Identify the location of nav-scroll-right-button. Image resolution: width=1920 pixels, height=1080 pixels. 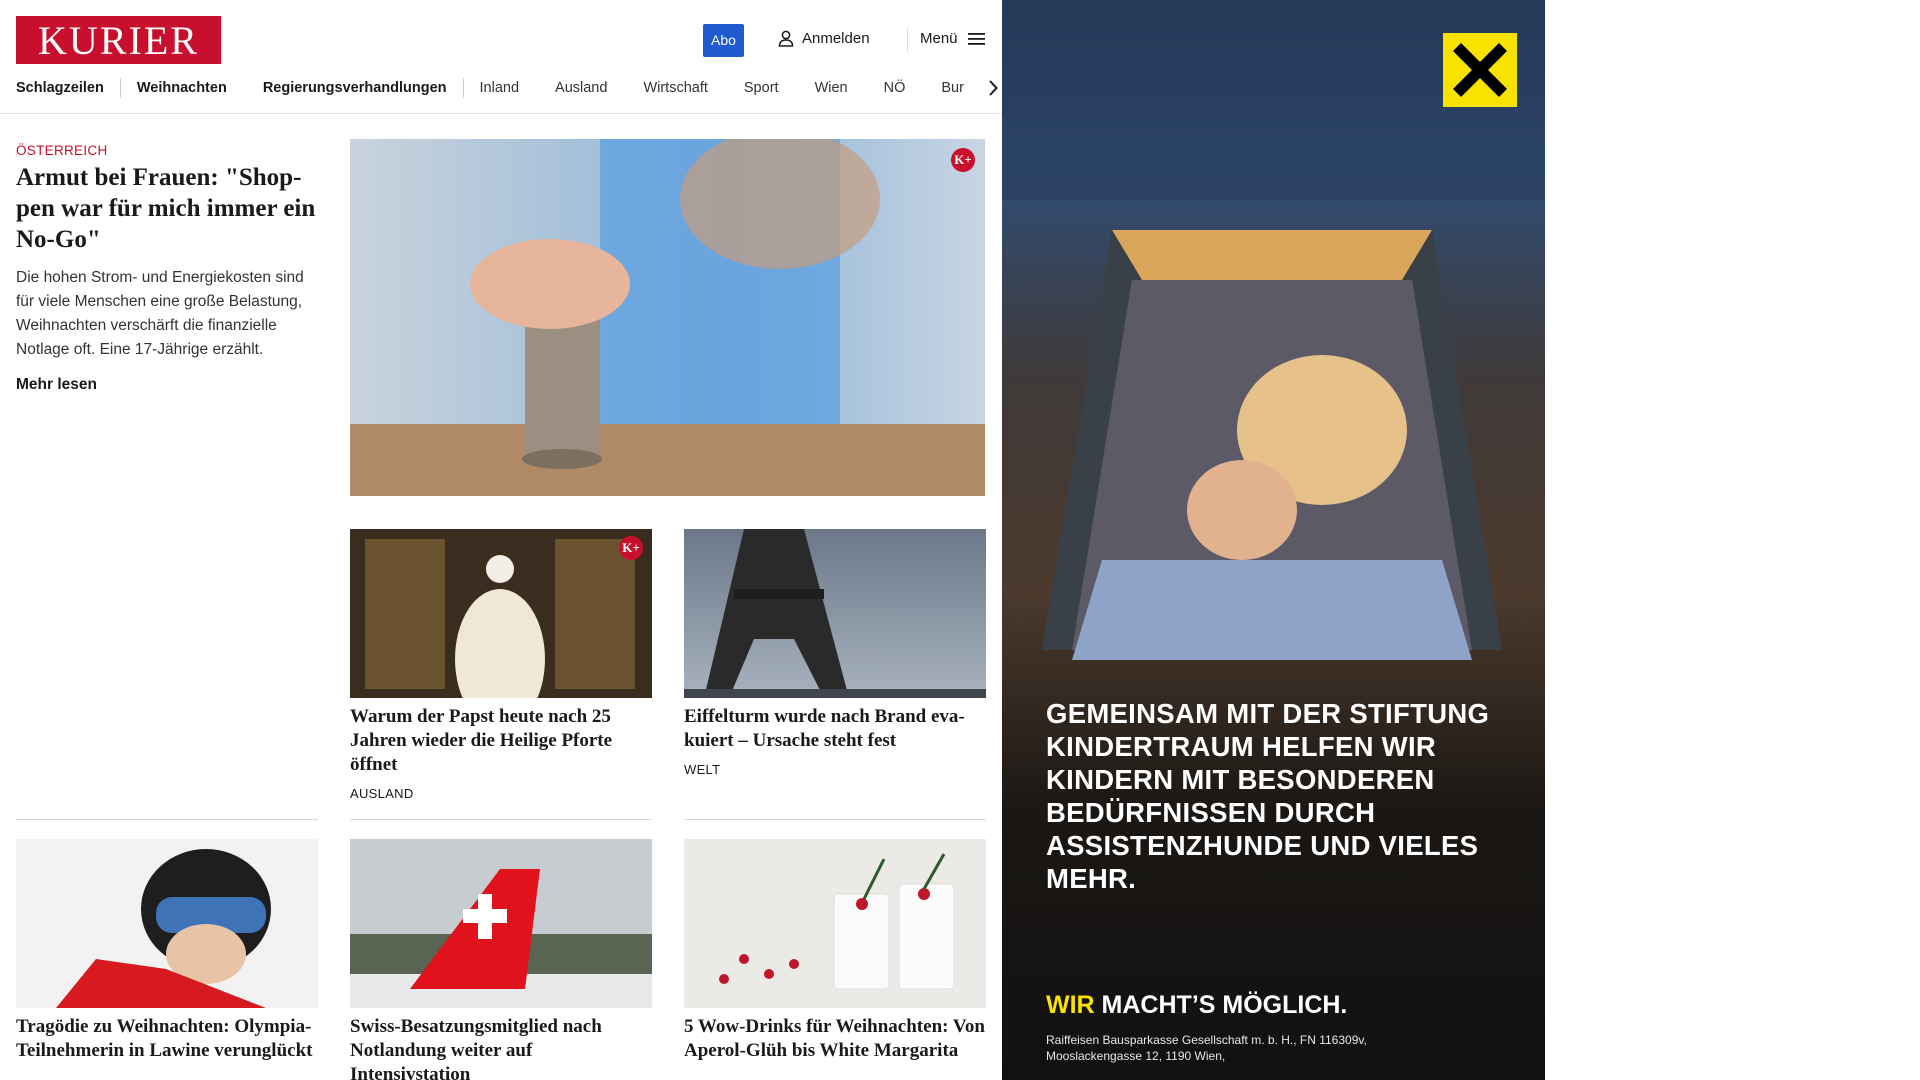
(983, 88).